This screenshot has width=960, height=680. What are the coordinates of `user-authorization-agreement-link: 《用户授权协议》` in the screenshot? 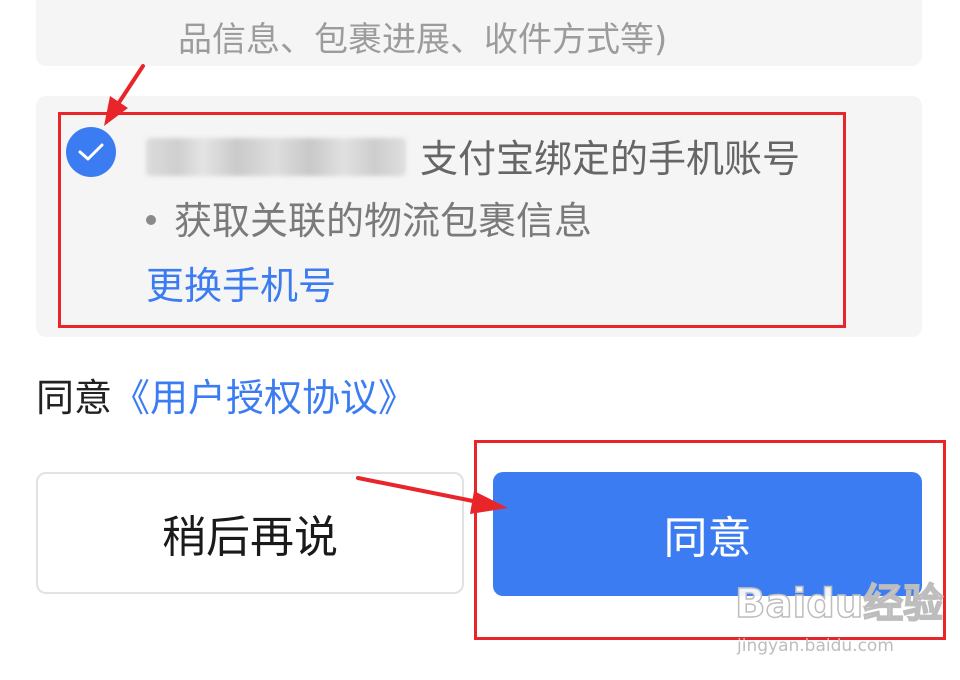 It's located at (264, 398).